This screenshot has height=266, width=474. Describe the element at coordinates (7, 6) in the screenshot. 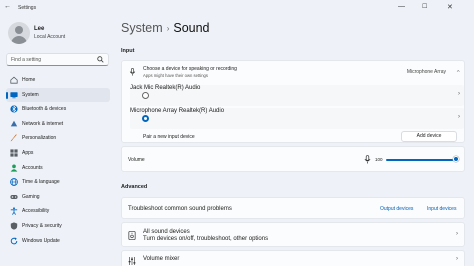

I see `back-arrow-icon: ←` at that location.